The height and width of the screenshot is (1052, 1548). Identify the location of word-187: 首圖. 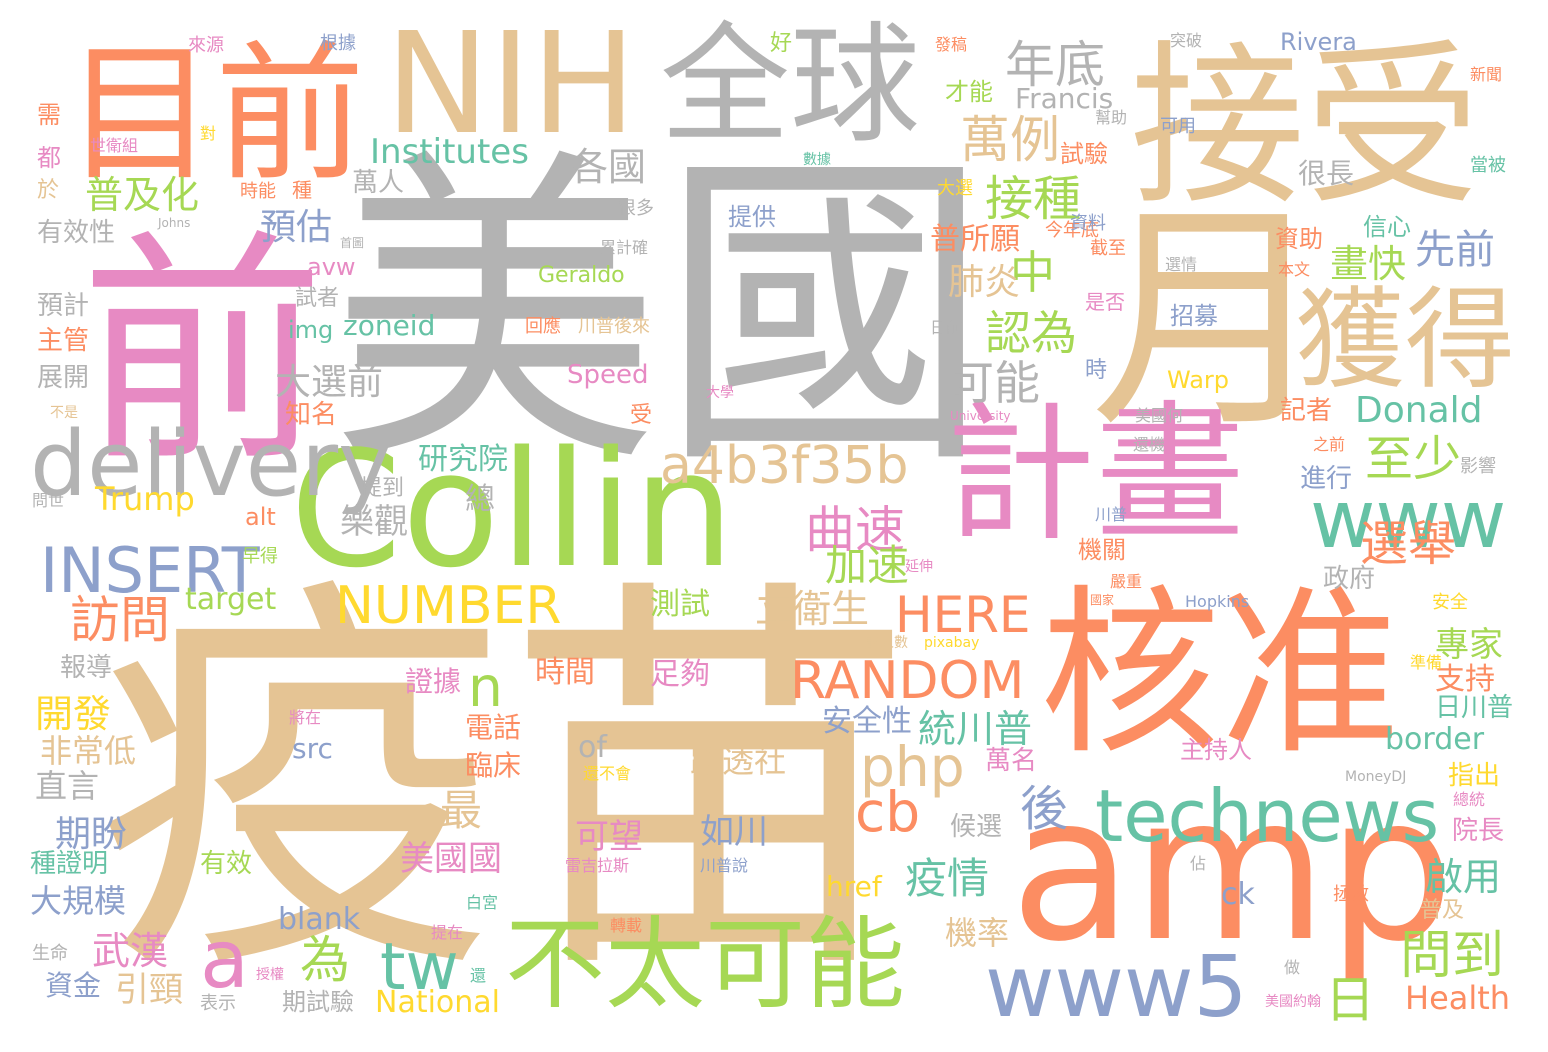
(352, 243).